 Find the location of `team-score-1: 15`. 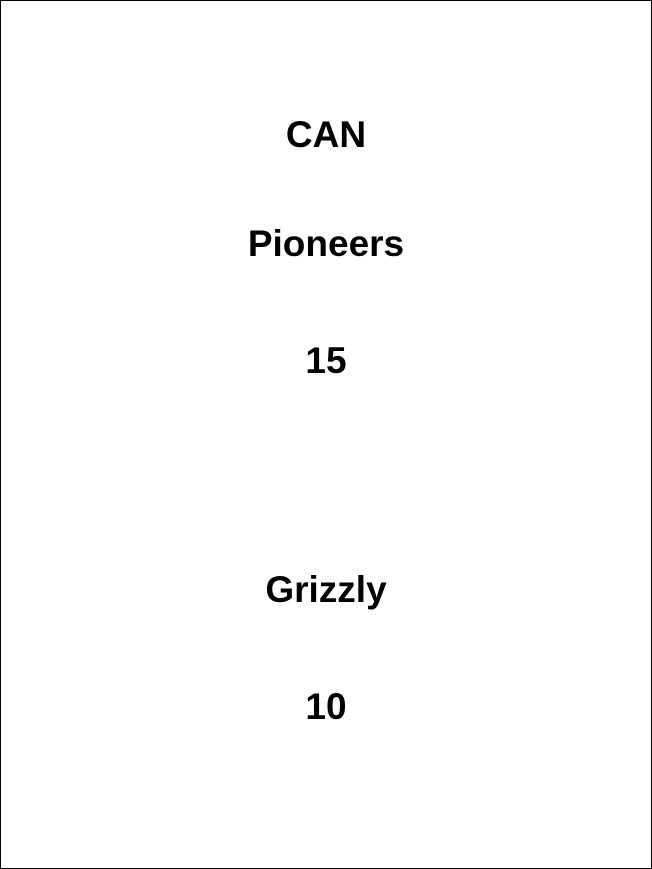

team-score-1: 15 is located at coordinates (326, 360).